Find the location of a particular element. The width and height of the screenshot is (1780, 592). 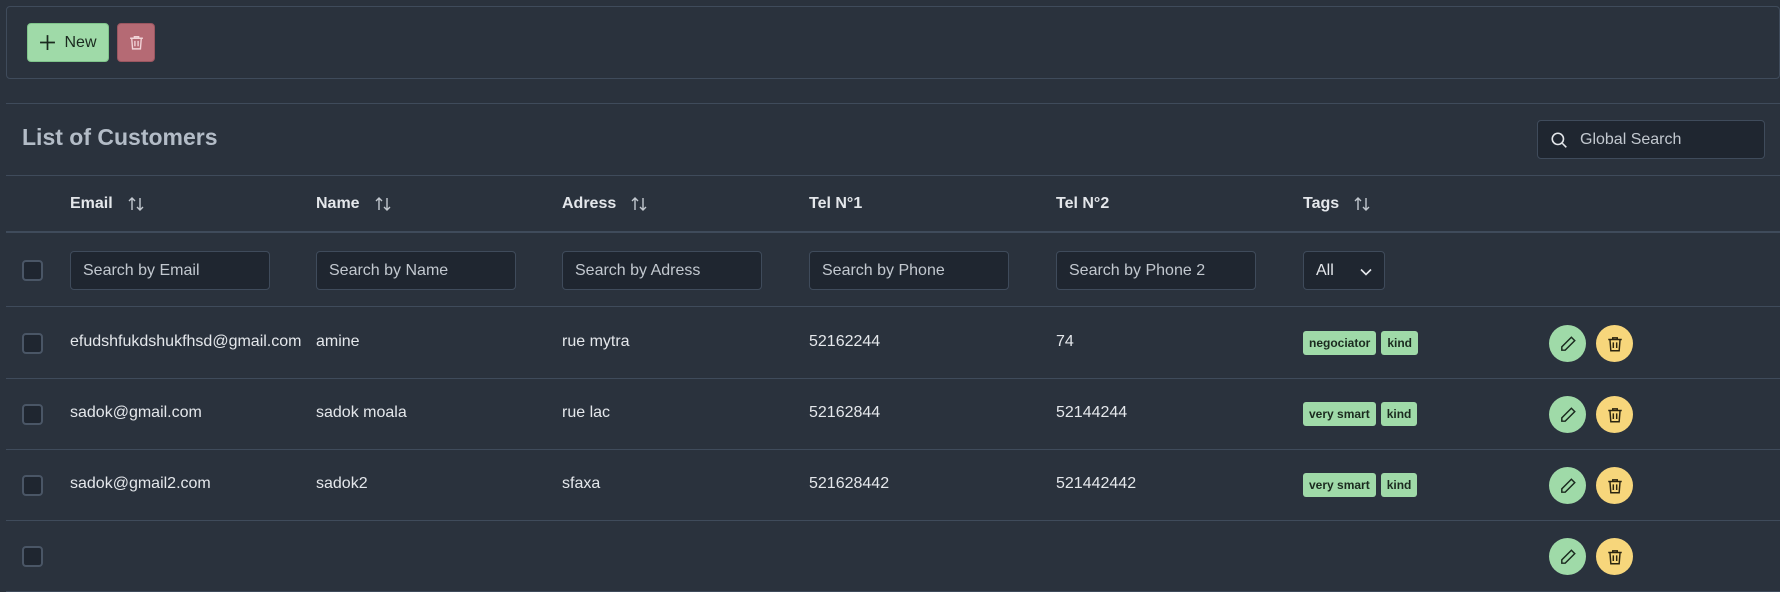

address-cell: rue lac is located at coordinates (586, 412).